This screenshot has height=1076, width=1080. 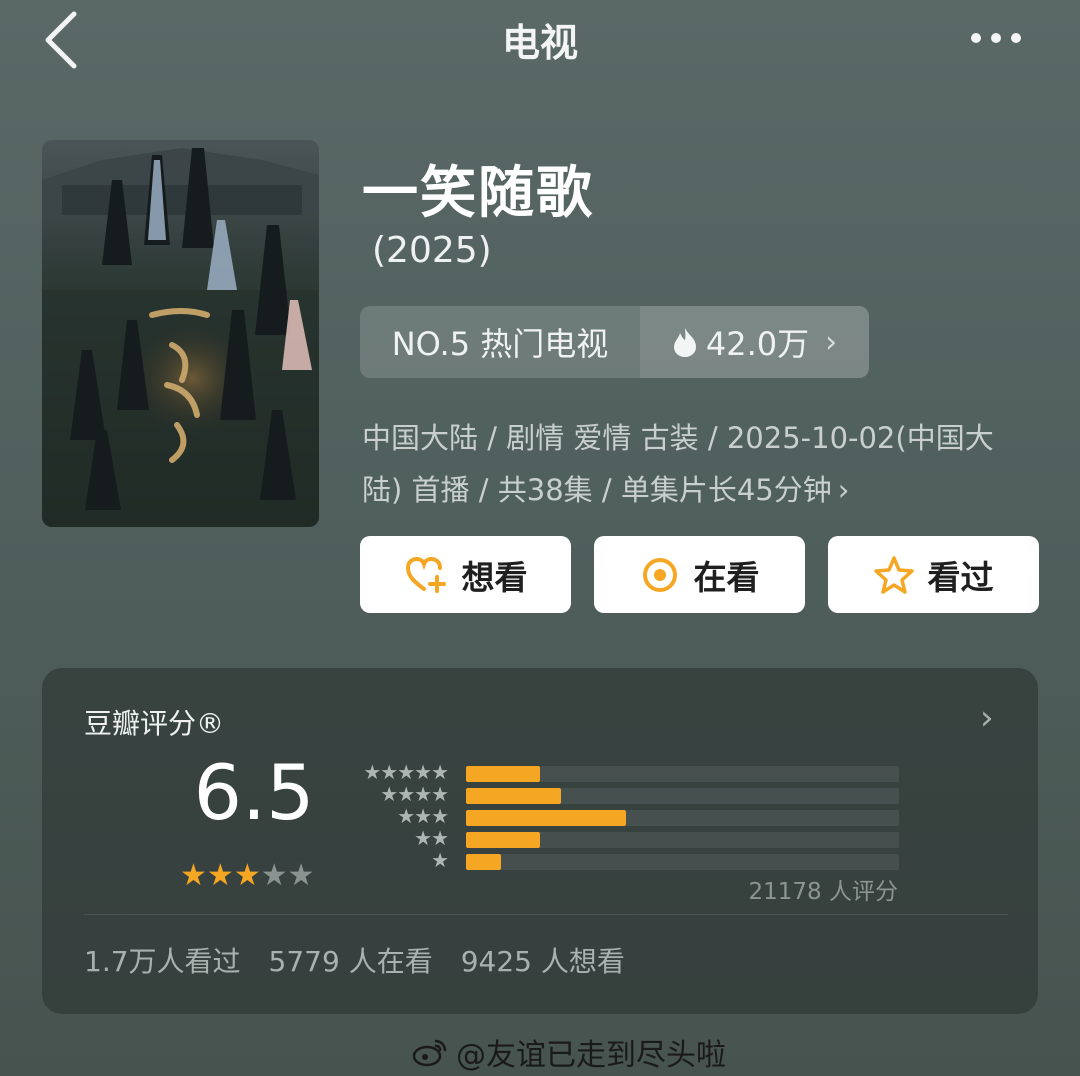 I want to click on poster-artwork, so click(x=180, y=333).